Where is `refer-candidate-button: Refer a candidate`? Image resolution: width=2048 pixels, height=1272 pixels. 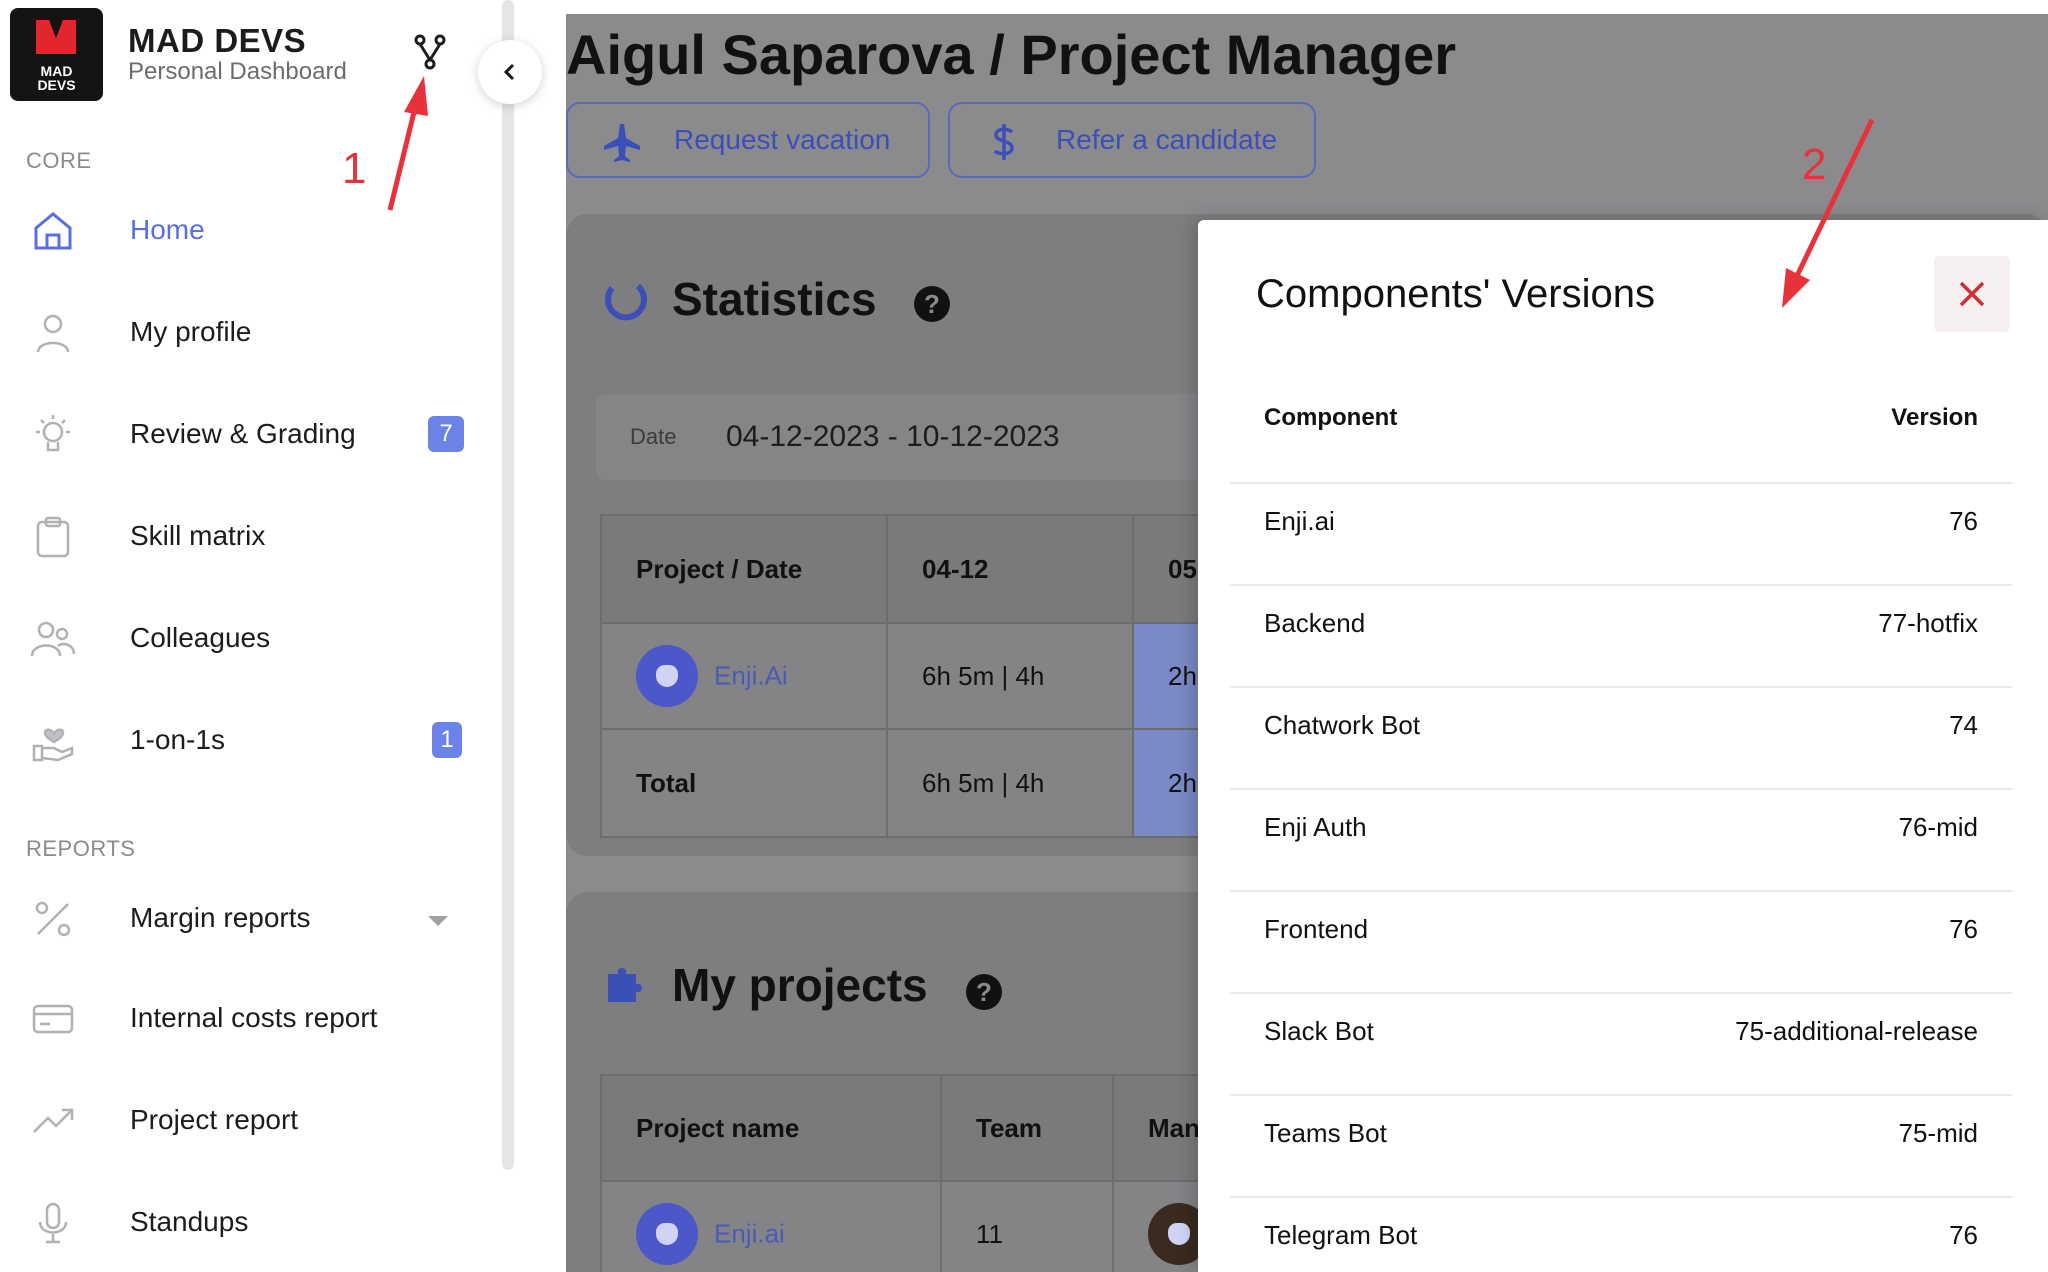 refer-candidate-button: Refer a candidate is located at coordinates (1132, 140).